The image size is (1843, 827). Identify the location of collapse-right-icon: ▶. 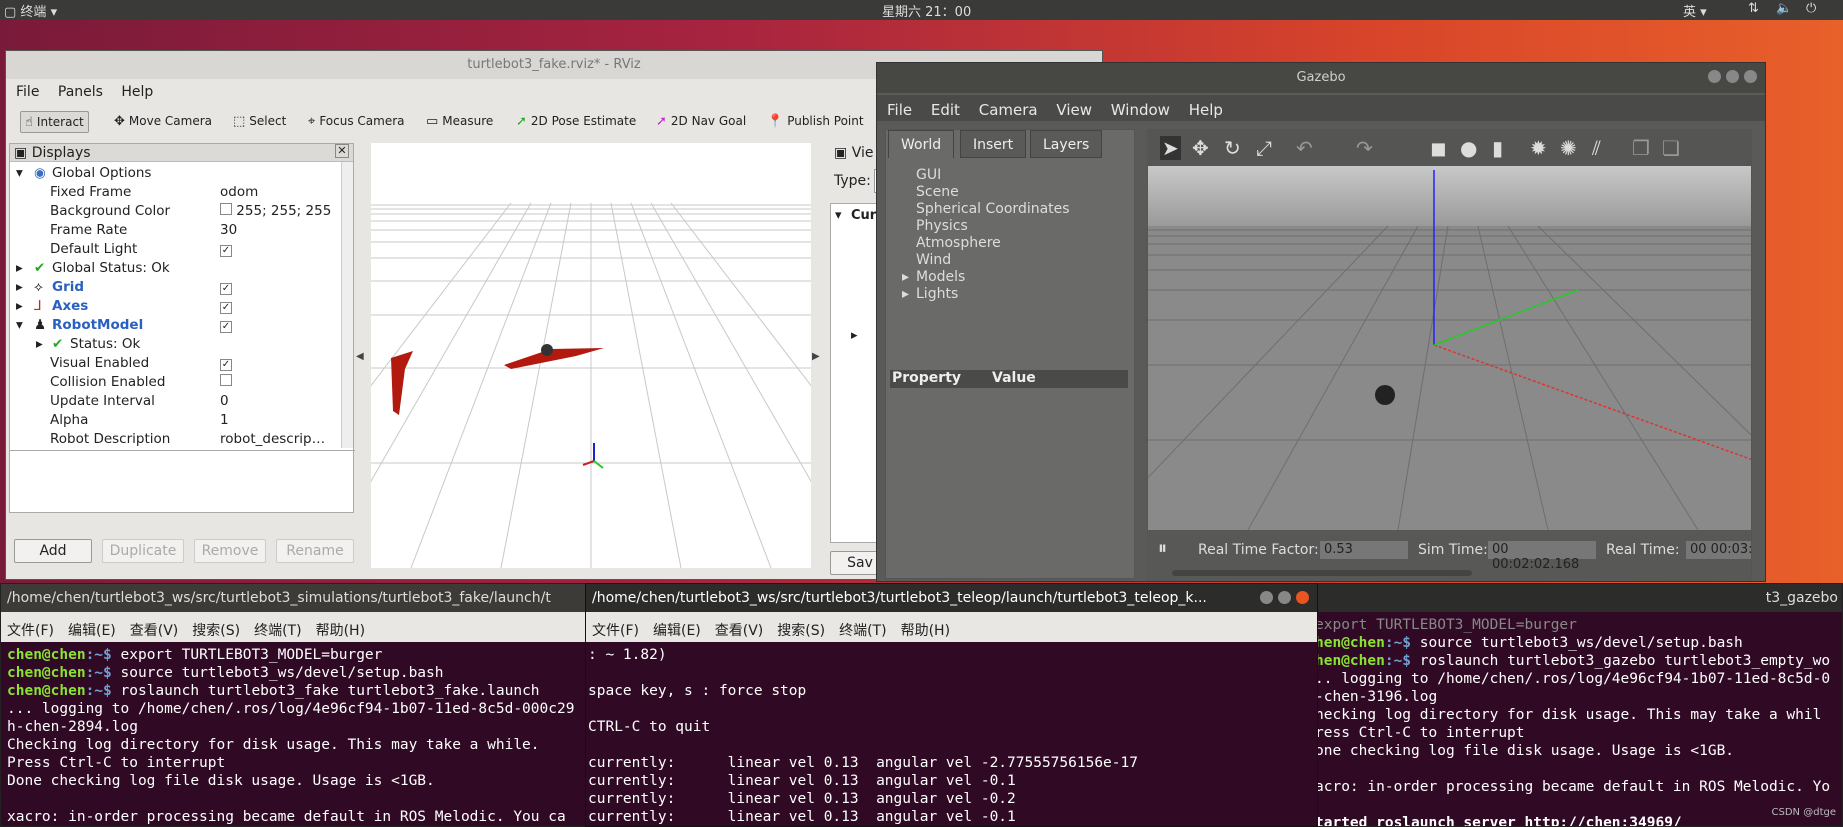
(816, 356).